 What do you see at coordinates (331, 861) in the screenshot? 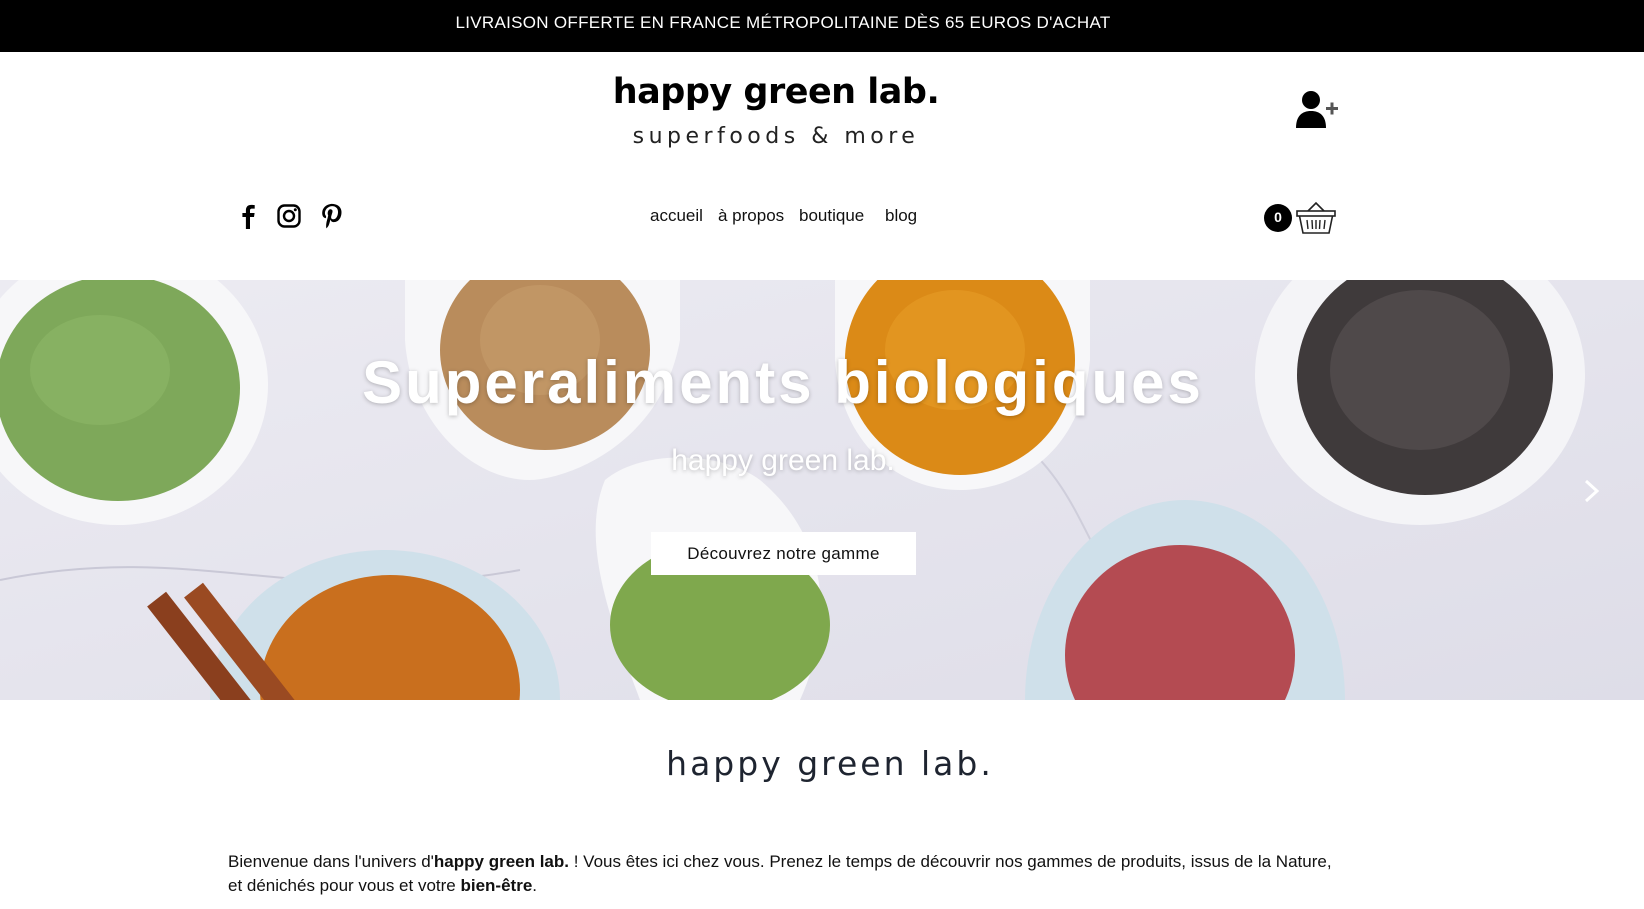
I see `intro-text-1: Bienvenue dans l'univers d'` at bounding box center [331, 861].